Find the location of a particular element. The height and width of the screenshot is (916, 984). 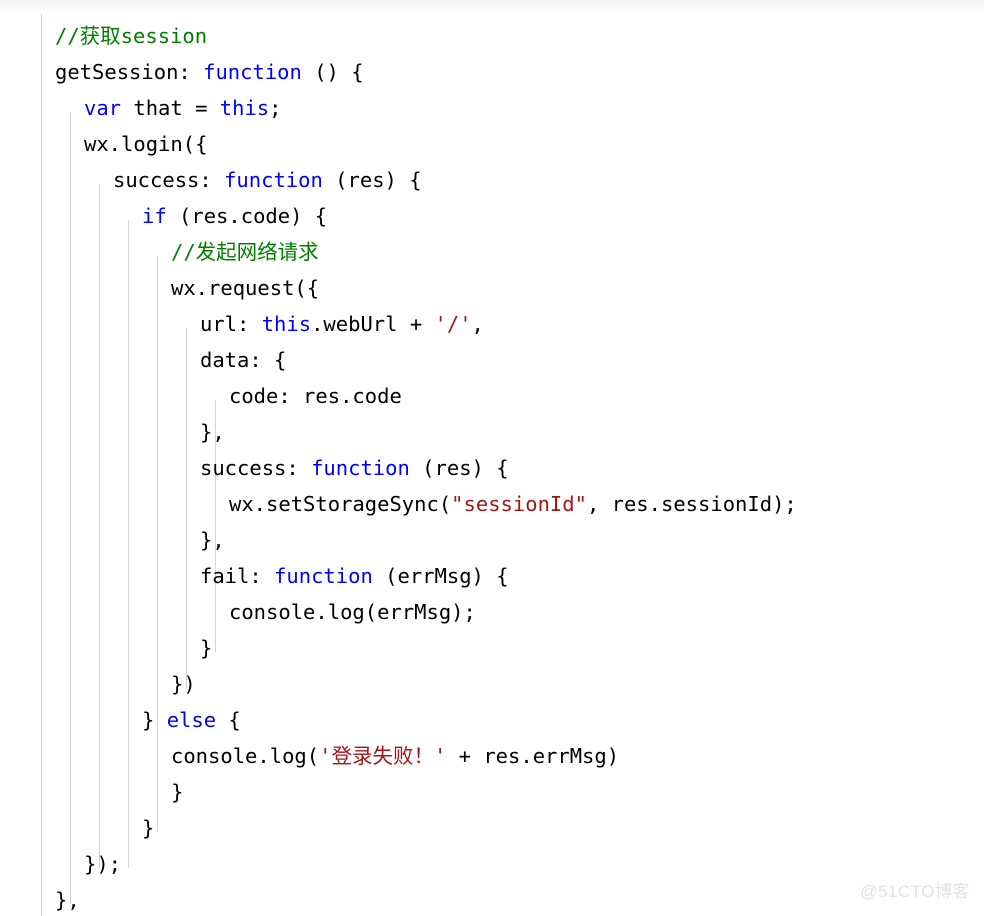

code-line: } else { is located at coordinates (492, 720).